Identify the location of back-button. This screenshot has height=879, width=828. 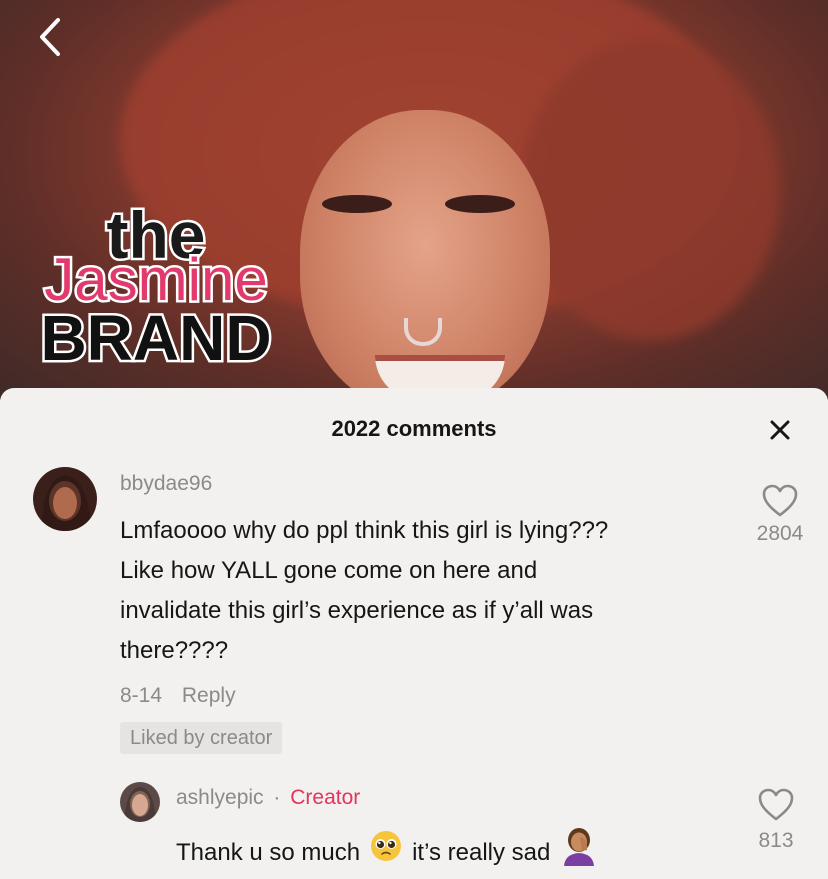
(50, 37).